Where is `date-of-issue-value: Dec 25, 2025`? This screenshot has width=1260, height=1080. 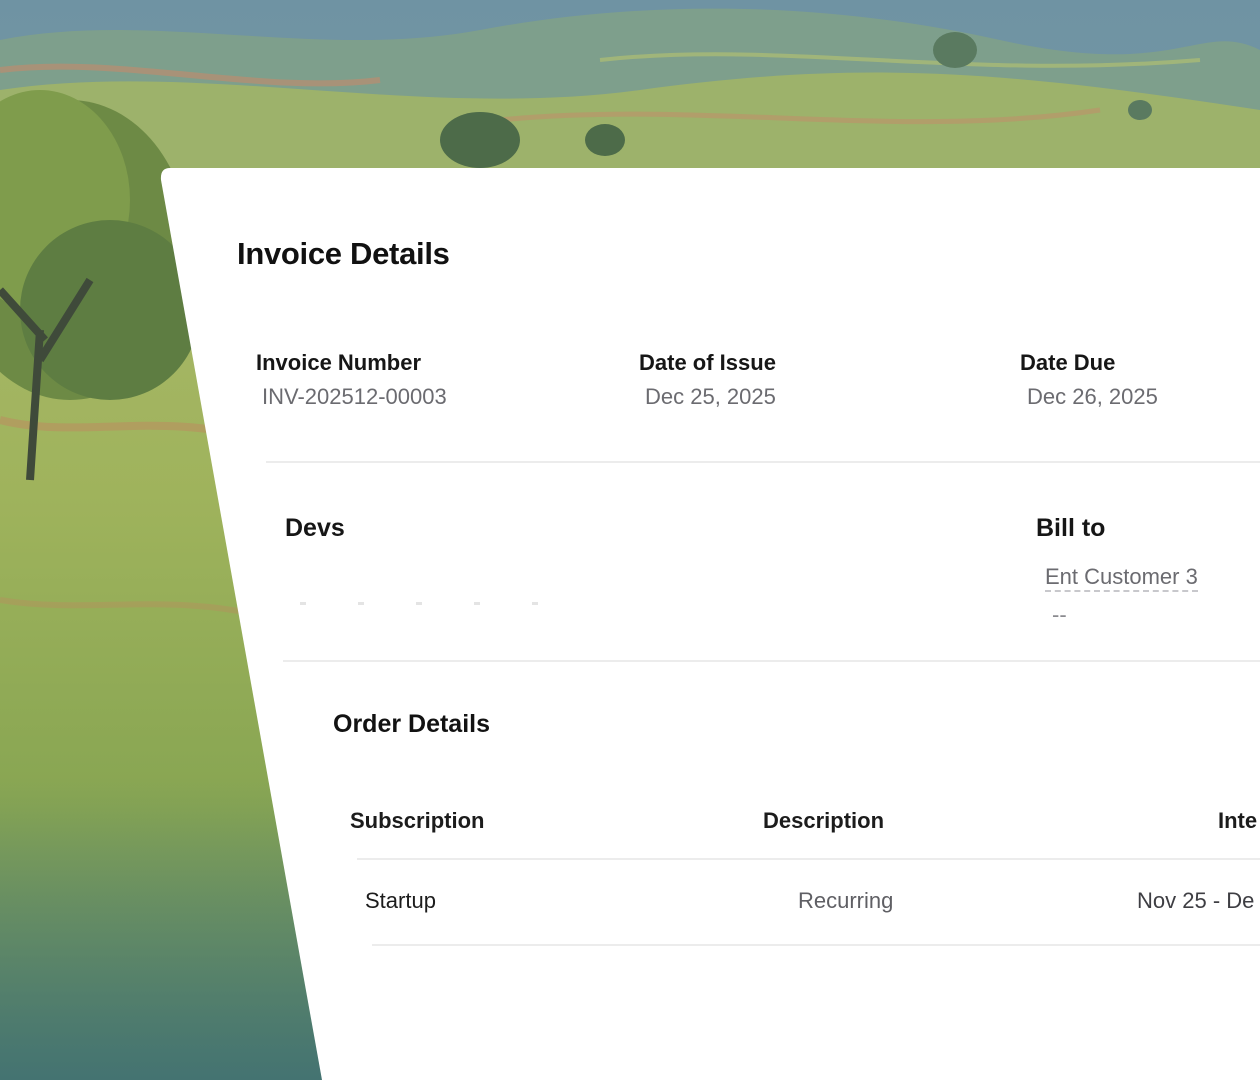 date-of-issue-value: Dec 25, 2025 is located at coordinates (710, 396).